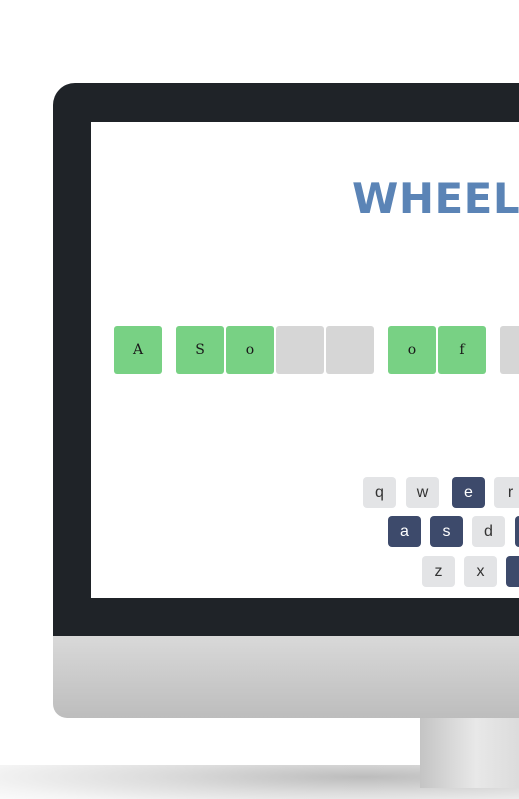 Image resolution: width=519 pixels, height=799 pixels. I want to click on game-title: WHEEL, so click(435, 198).